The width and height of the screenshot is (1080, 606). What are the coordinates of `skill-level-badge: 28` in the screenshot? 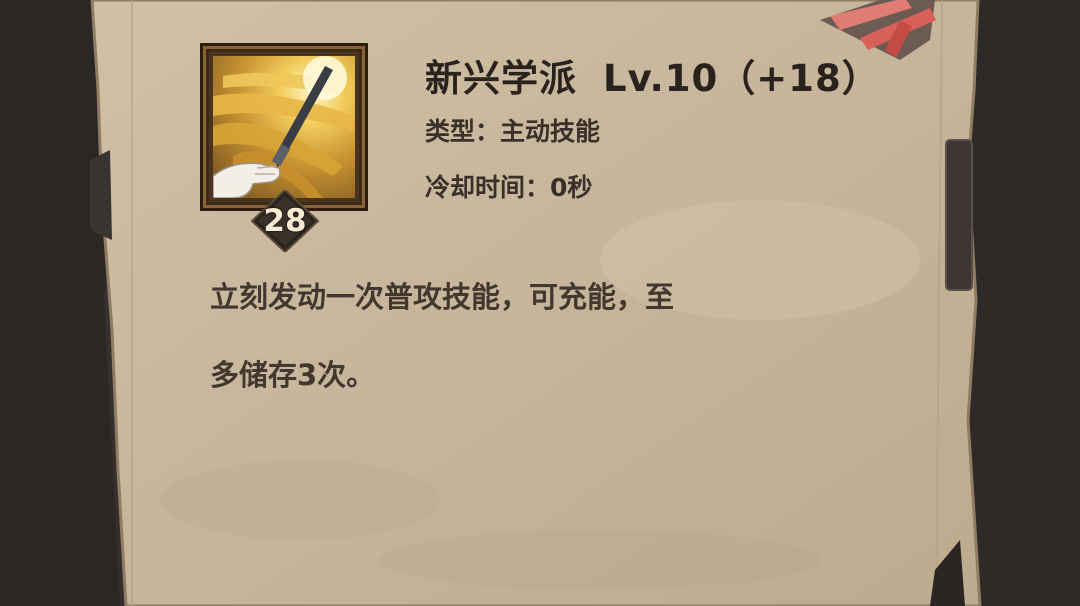 It's located at (285, 221).